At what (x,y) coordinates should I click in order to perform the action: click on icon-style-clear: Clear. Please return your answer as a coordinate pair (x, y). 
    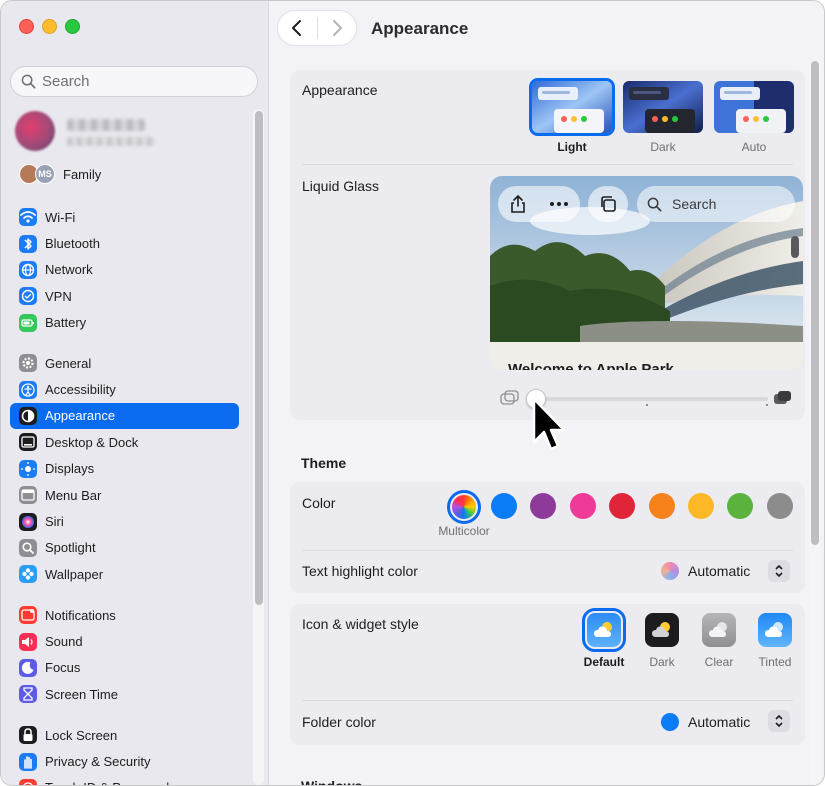
    Looking at the image, I should click on (719, 641).